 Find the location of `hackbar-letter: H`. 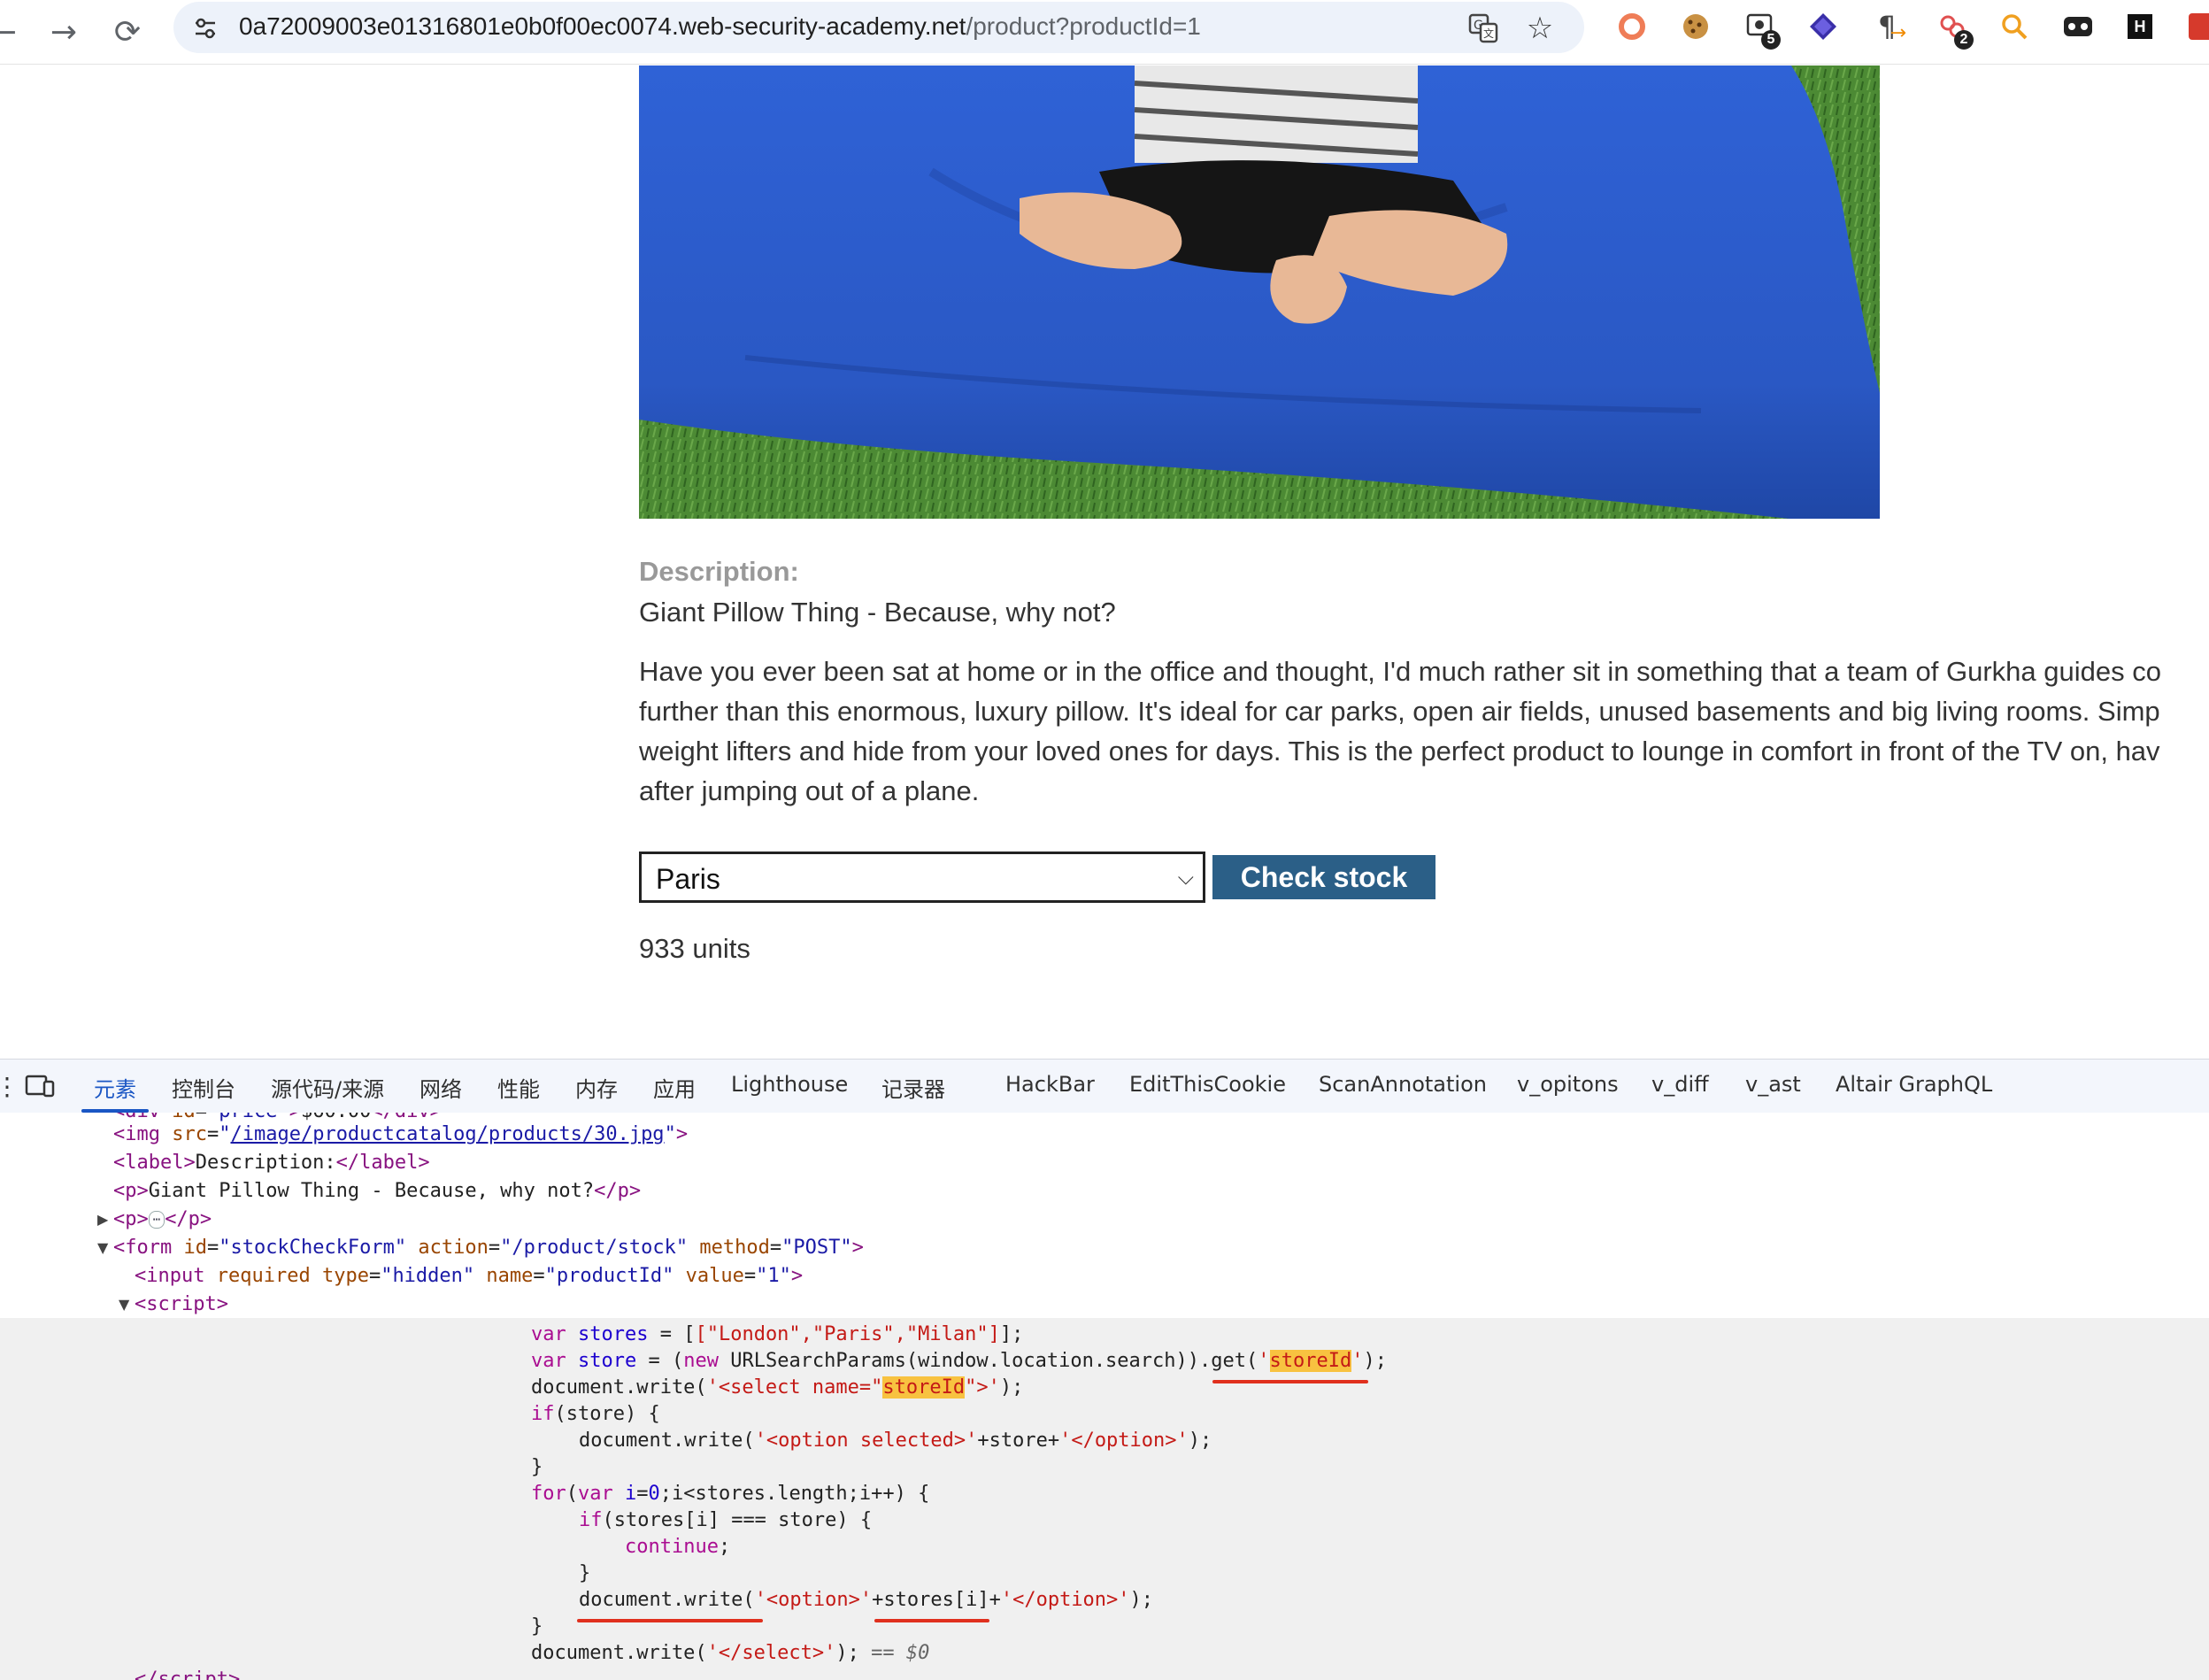

hackbar-letter: H is located at coordinates (2140, 26).